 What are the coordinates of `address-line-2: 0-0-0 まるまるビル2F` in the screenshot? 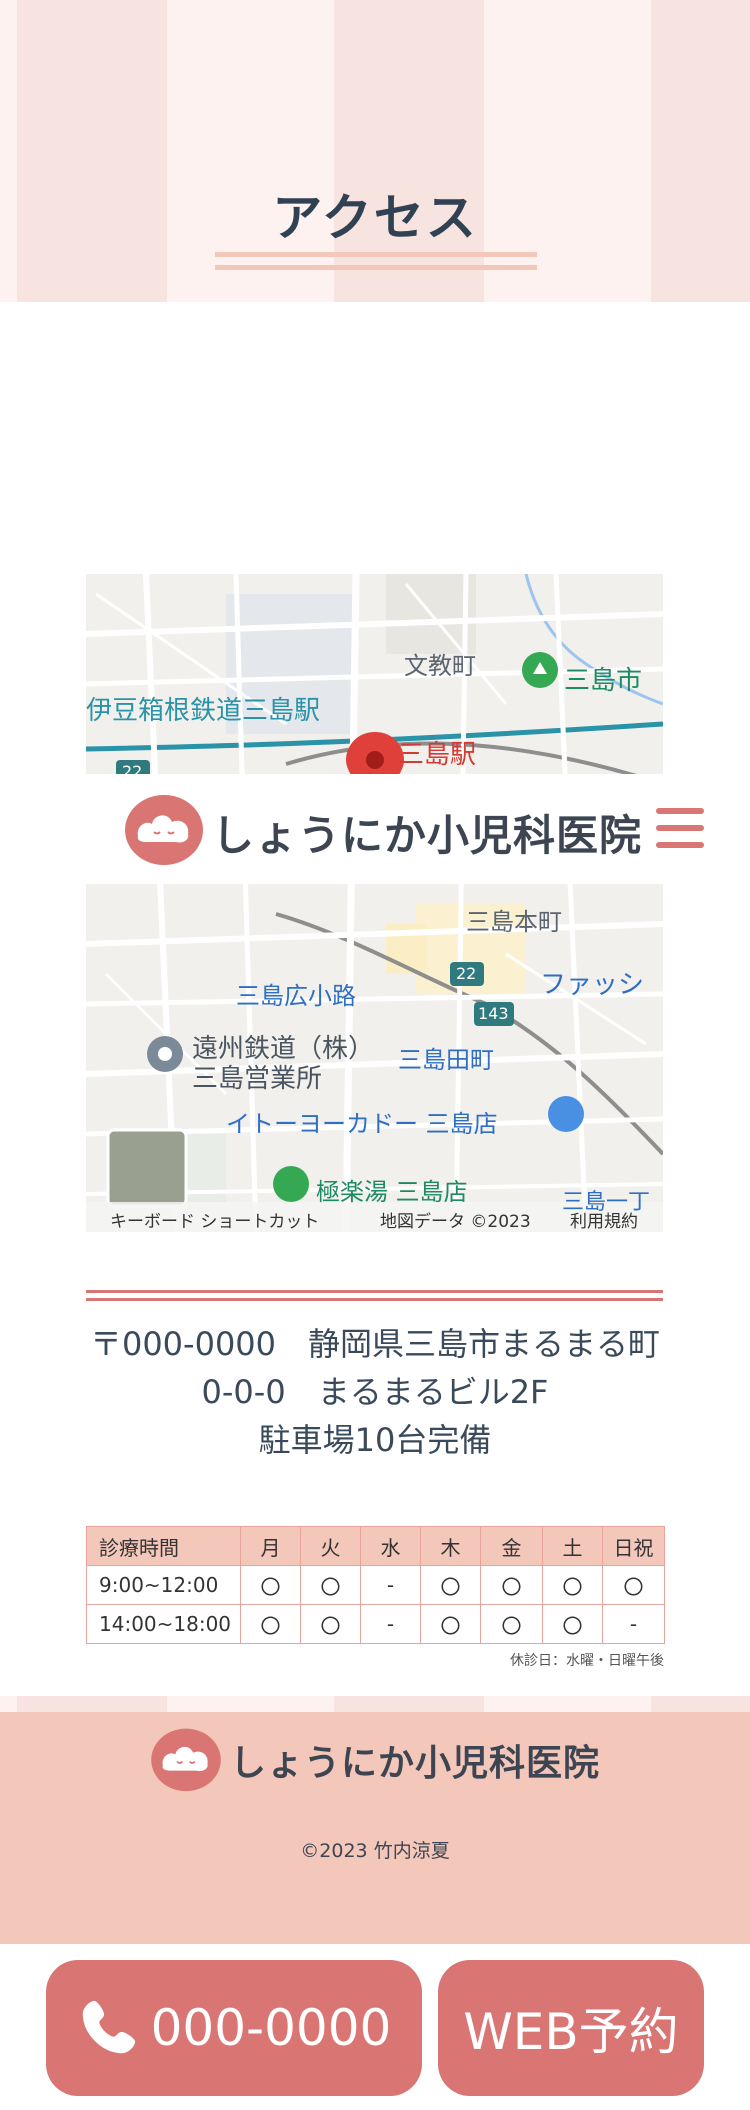 It's located at (375, 1392).